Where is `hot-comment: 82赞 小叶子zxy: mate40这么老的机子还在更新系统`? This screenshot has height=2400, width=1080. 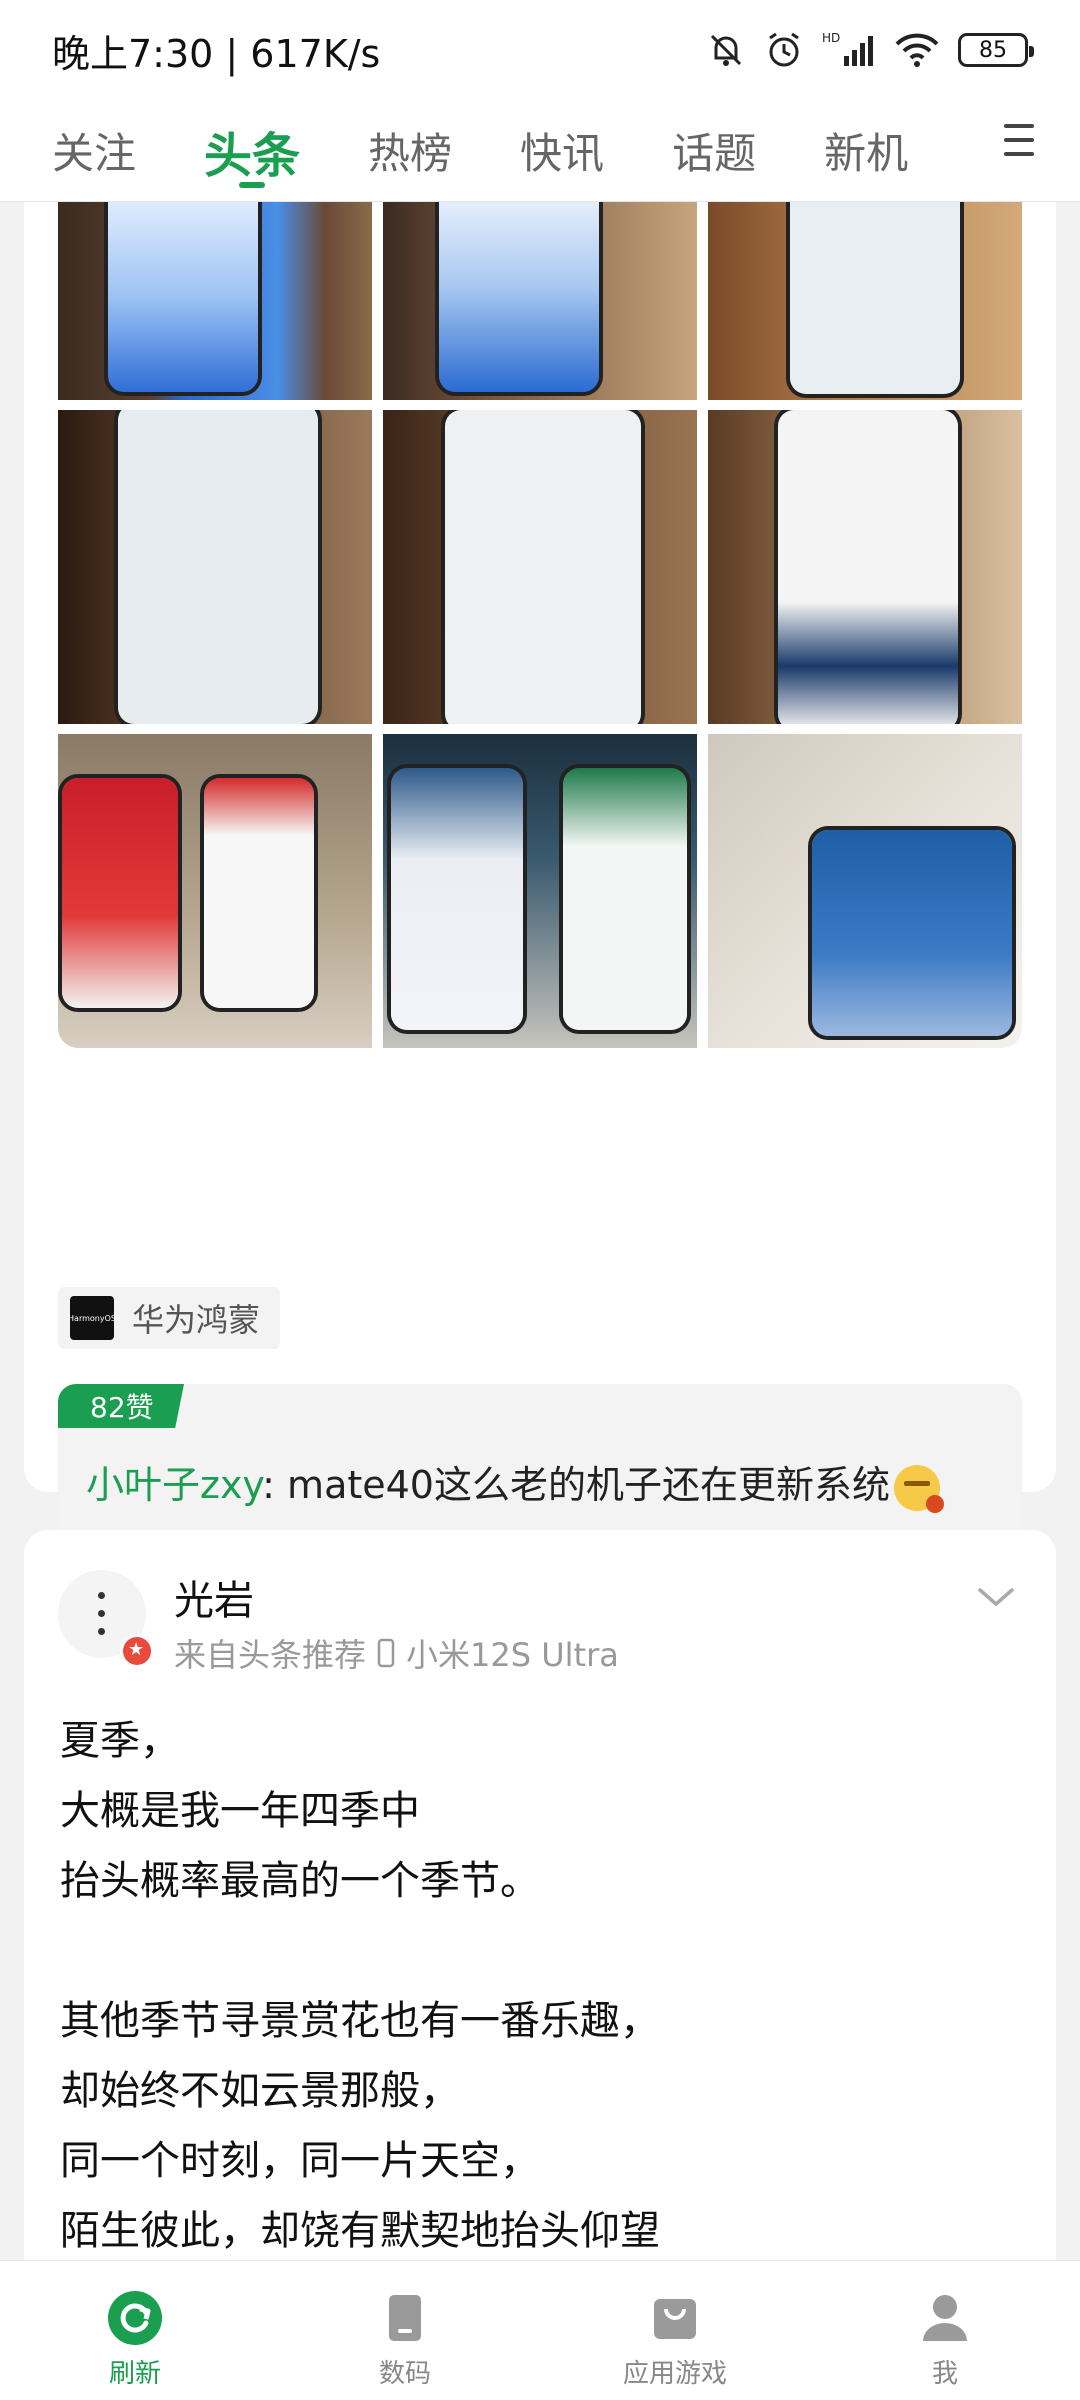
hot-comment: 82赞 小叶子zxy: mate40这么老的机子还在更新系统 is located at coordinates (540, 1460).